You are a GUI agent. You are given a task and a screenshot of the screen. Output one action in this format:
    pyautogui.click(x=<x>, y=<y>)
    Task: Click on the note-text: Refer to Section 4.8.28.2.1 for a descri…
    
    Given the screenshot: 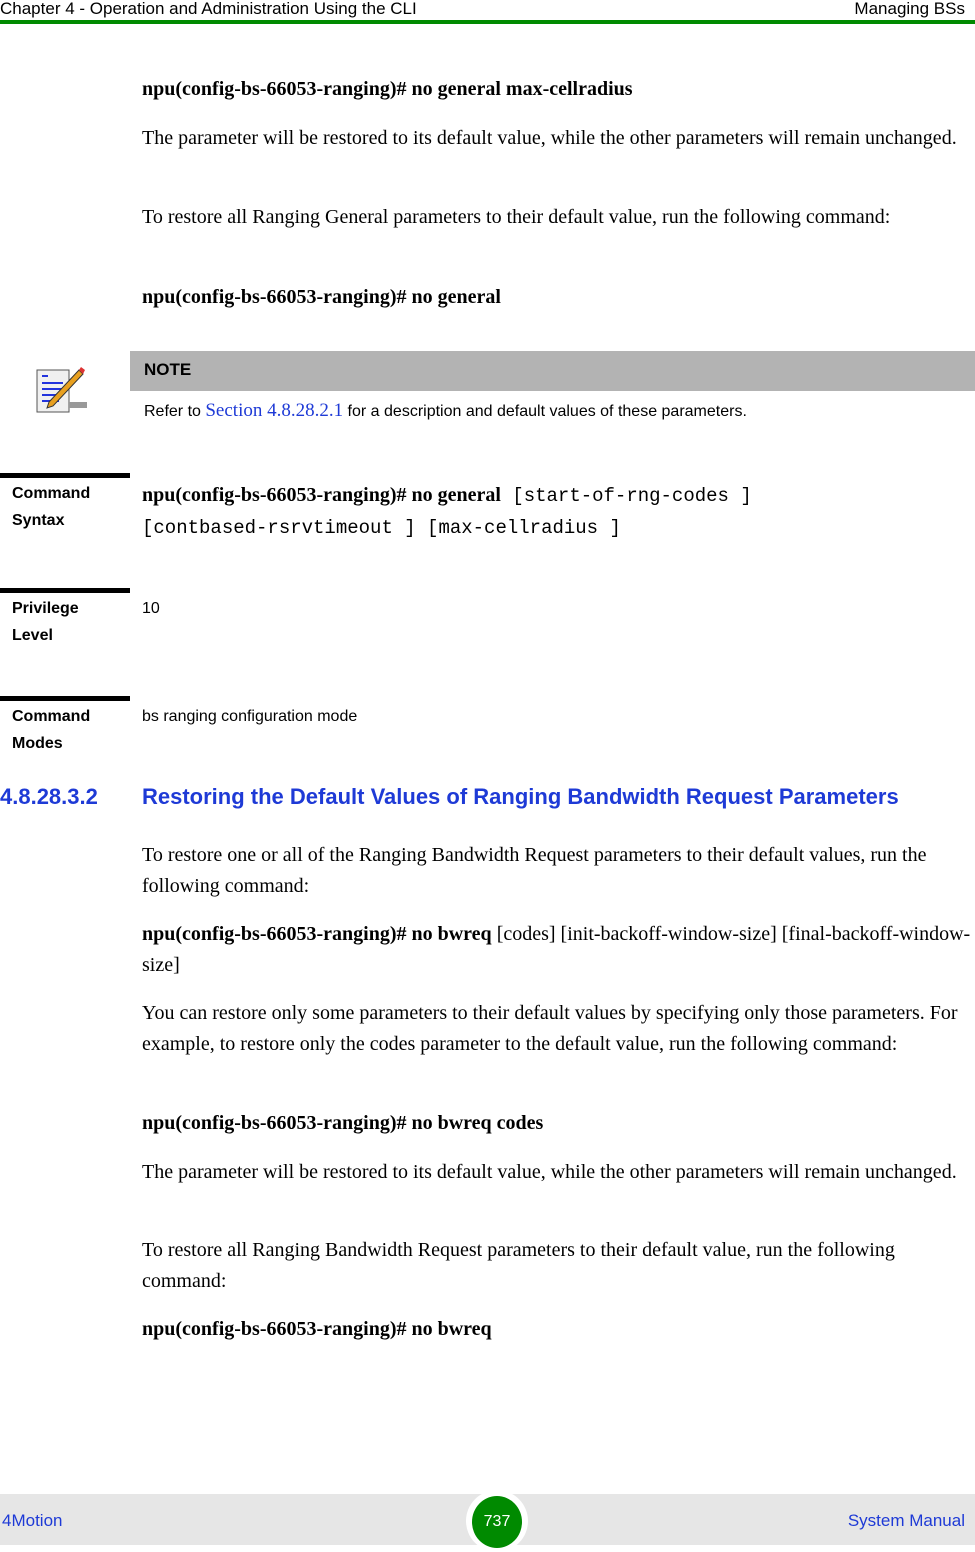 What is the action you would take?
    pyautogui.click(x=445, y=411)
    